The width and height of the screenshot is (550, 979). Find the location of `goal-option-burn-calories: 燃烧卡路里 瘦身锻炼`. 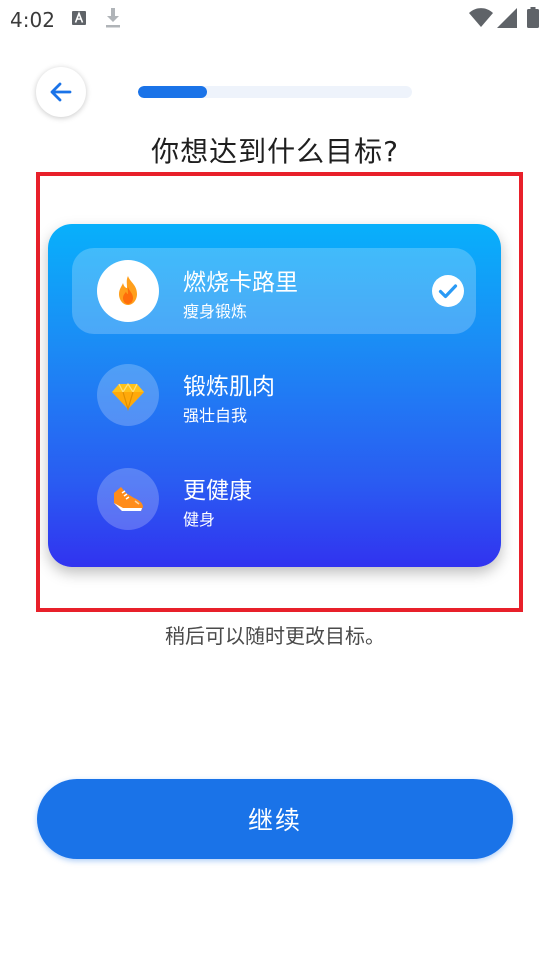

goal-option-burn-calories: 燃烧卡路里 瘦身锻炼 is located at coordinates (274, 291).